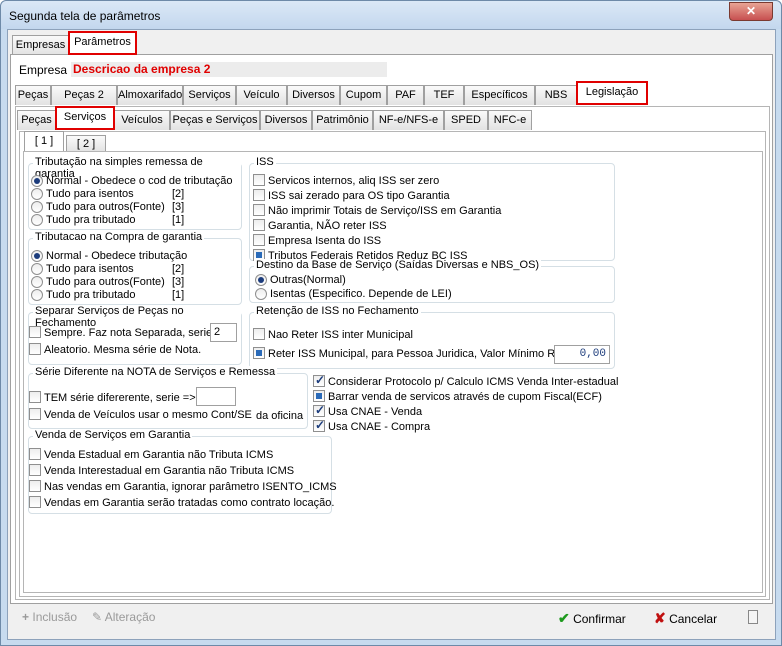 The height and width of the screenshot is (646, 782). I want to click on iss-label-1: ISS sai zerado para OS tipo Garantia, so click(359, 196).